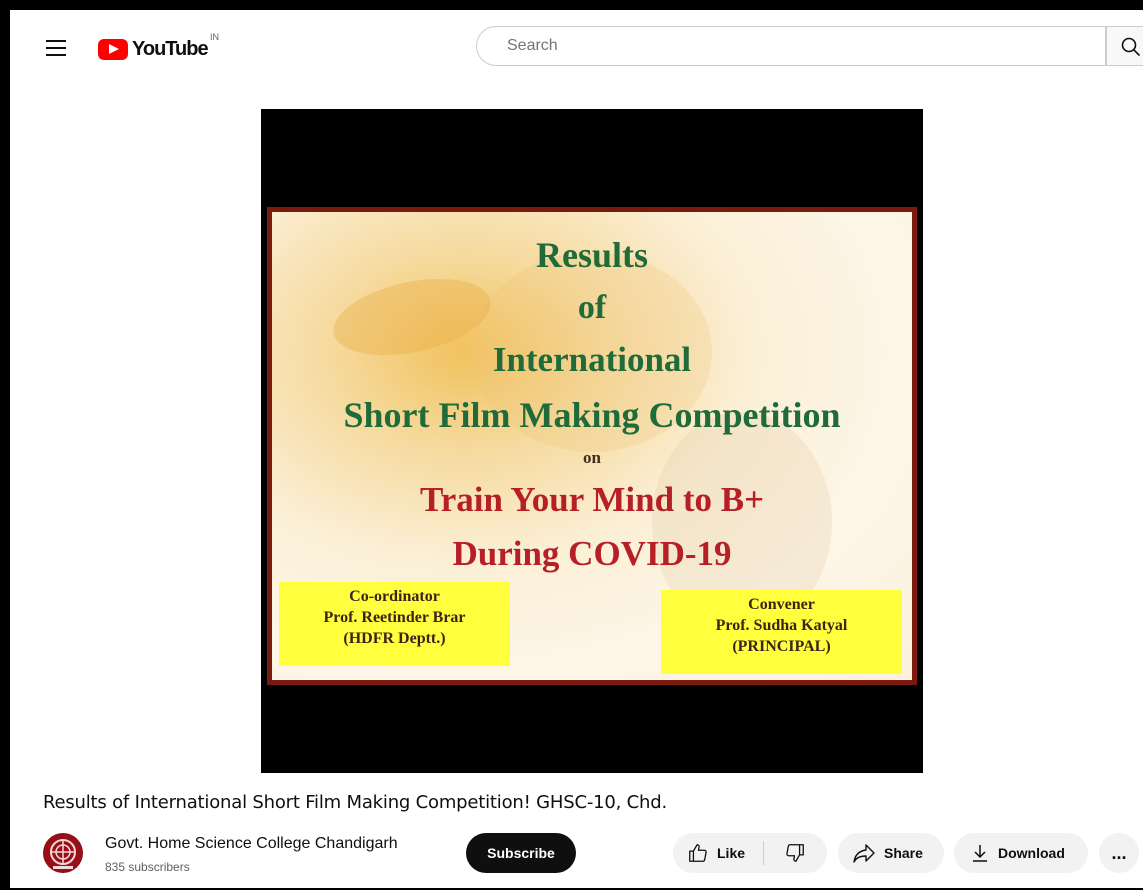 This screenshot has height=890, width=1143. I want to click on search-input: Search, so click(791, 46).